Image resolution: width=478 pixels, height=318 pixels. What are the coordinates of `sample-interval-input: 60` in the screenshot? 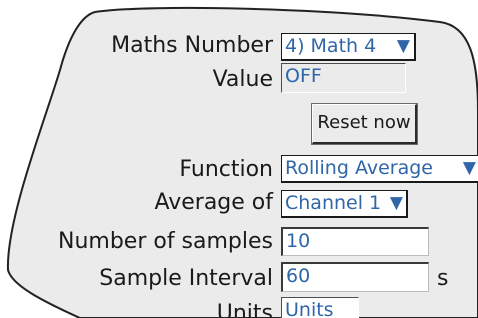 It's located at (355, 277).